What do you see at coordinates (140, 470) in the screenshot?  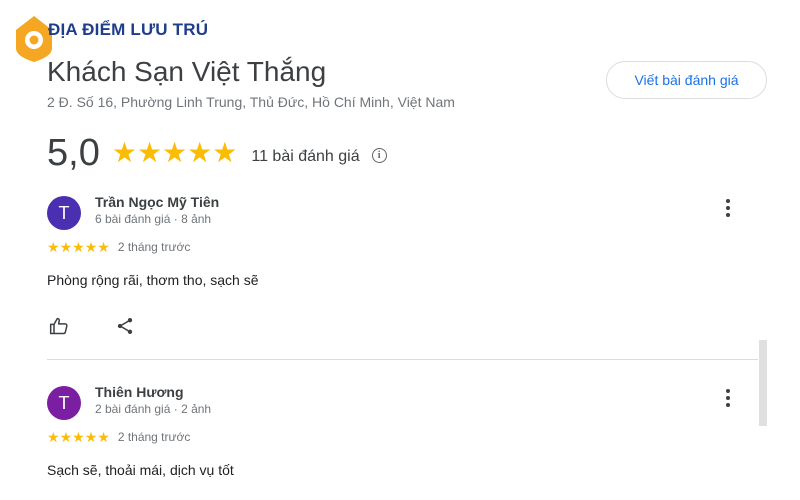 I see `review-text: Sạch sẽ, thoải mái, dịch vụ tốt` at bounding box center [140, 470].